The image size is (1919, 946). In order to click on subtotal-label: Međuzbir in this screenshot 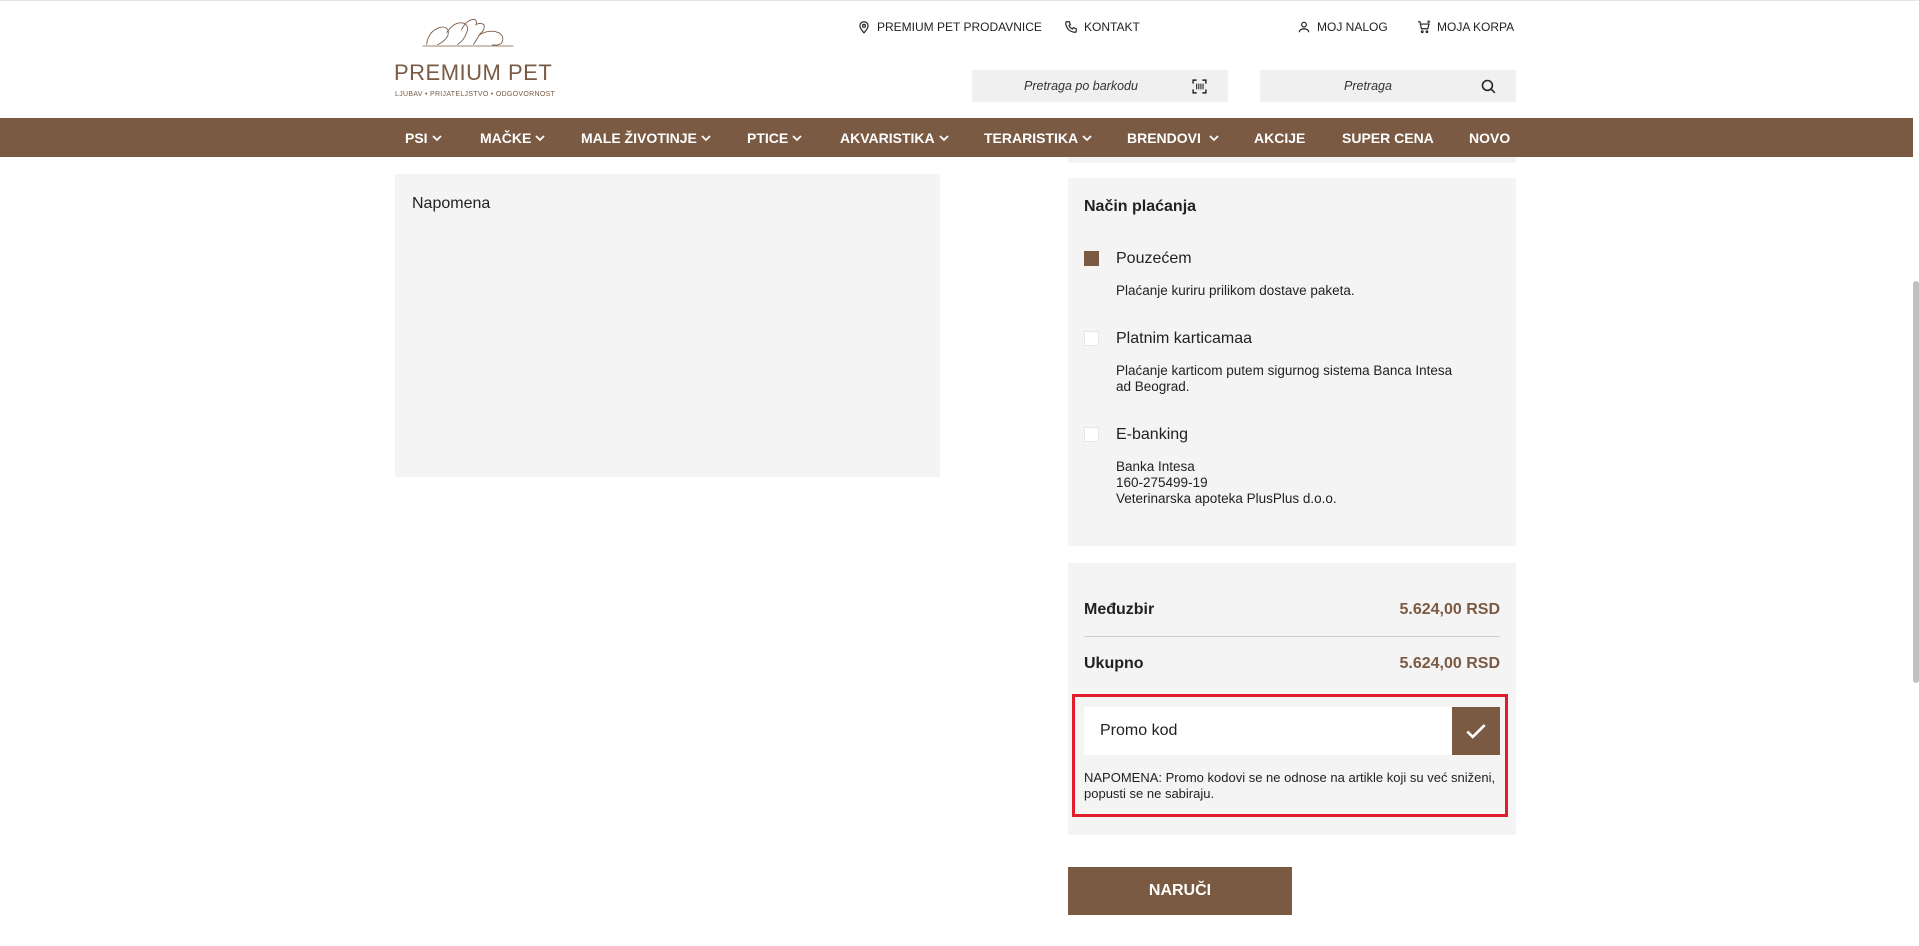, I will do `click(1119, 609)`.